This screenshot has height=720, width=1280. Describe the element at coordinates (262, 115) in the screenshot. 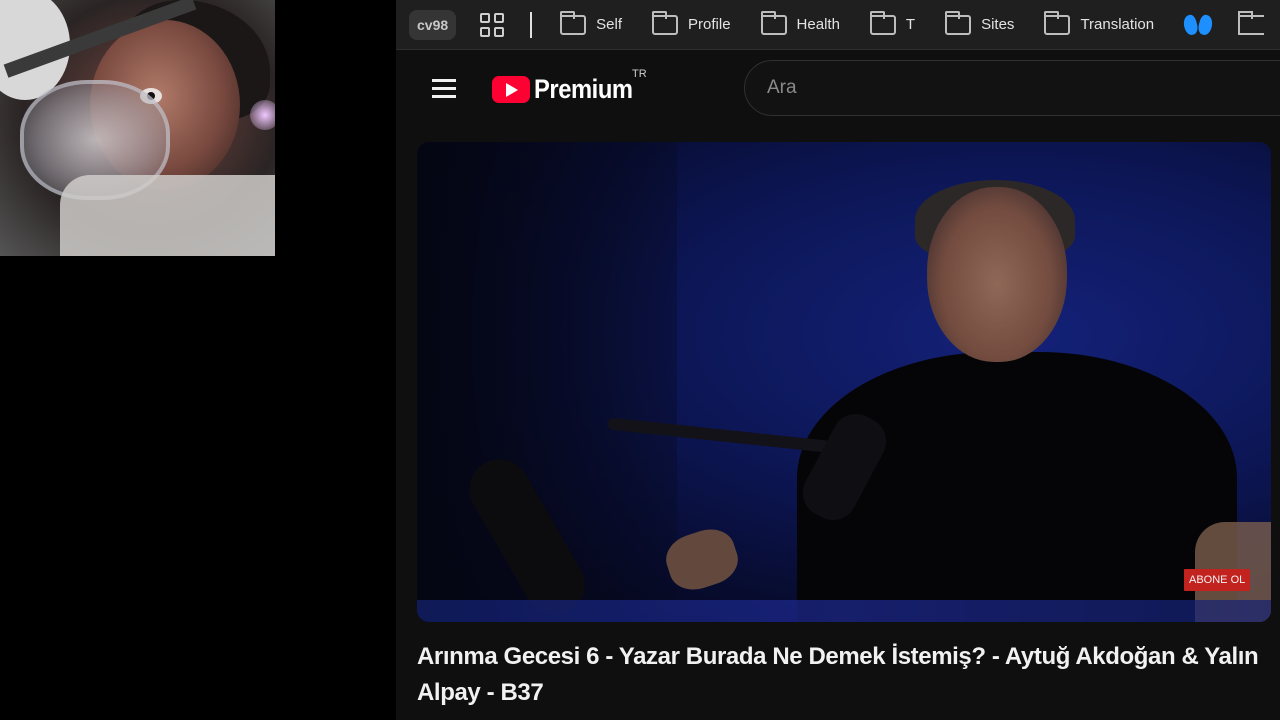

I see `webcam-light` at that location.